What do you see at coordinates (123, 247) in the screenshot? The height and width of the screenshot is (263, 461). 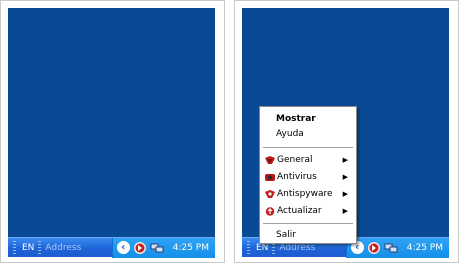 I see `show-hidden-icons-icon: ‹` at bounding box center [123, 247].